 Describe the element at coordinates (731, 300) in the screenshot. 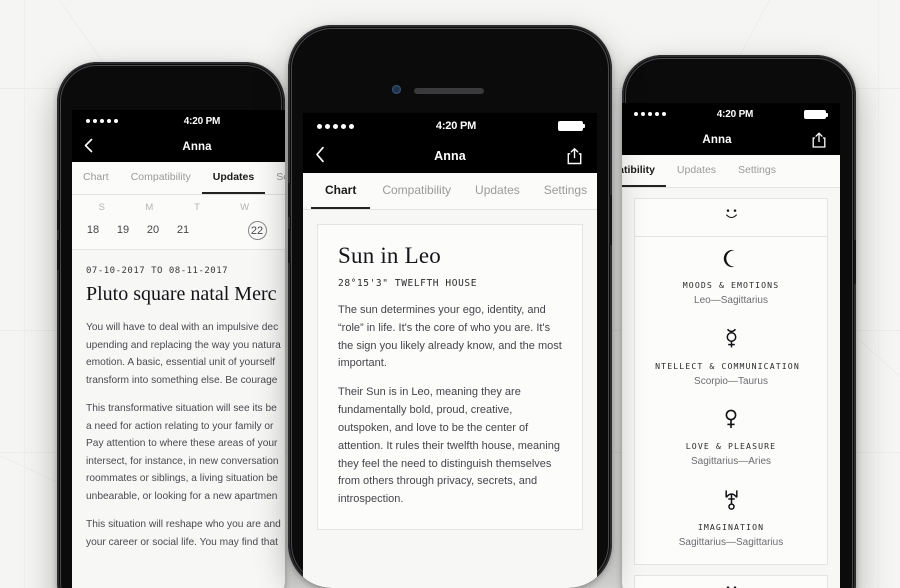

I see `compat-value: Leo—Sagittarius` at that location.